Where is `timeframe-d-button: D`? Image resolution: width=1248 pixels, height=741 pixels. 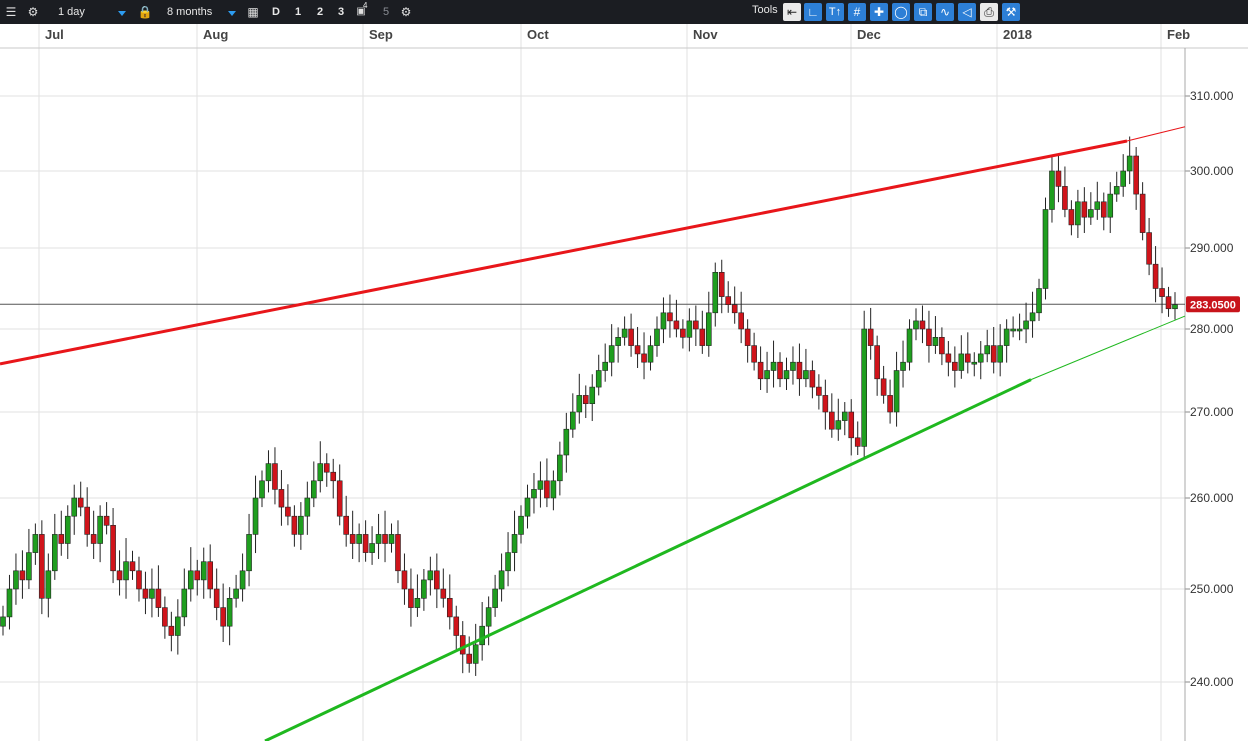
timeframe-d-button: D is located at coordinates (276, 12).